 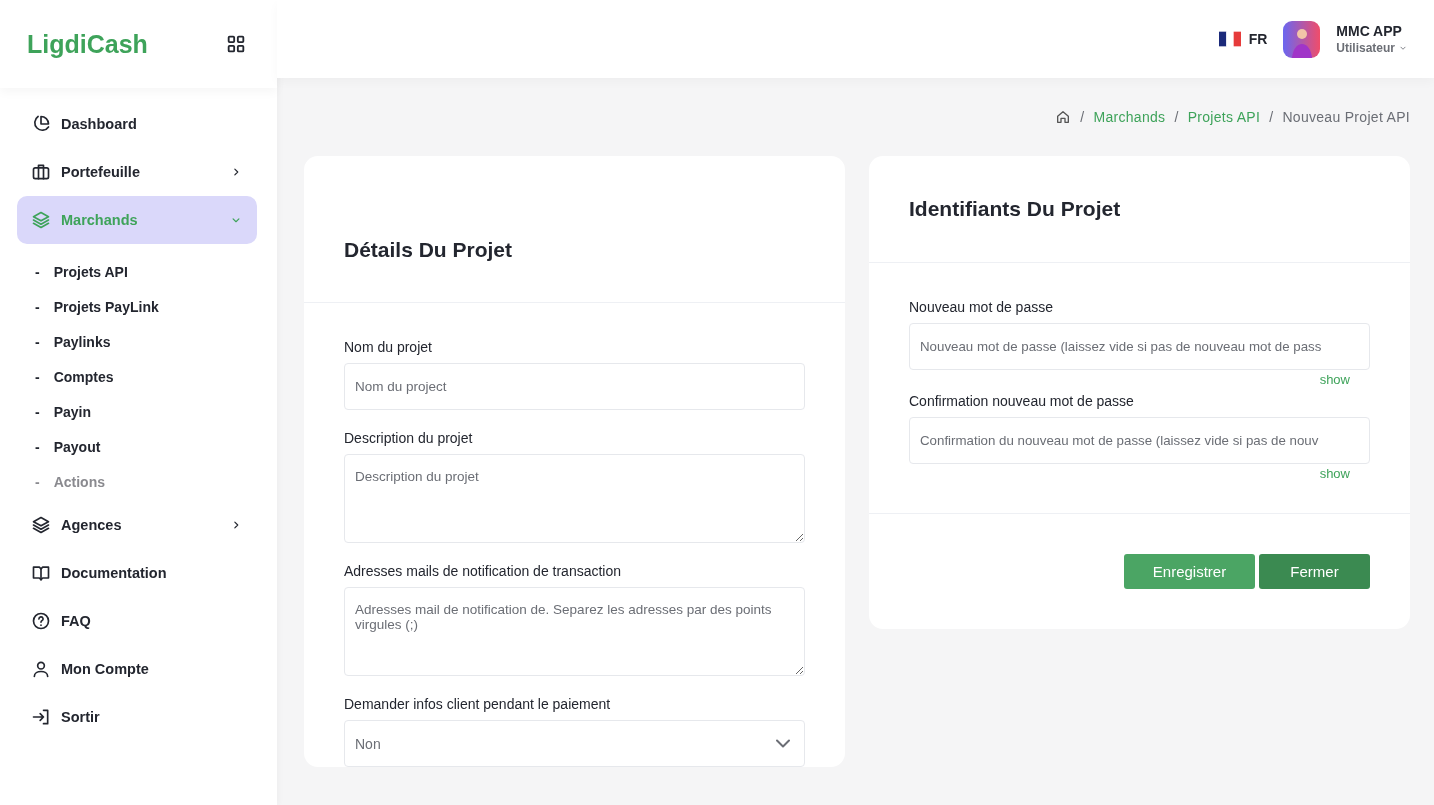 I want to click on grid-icon, so click(x=236, y=44).